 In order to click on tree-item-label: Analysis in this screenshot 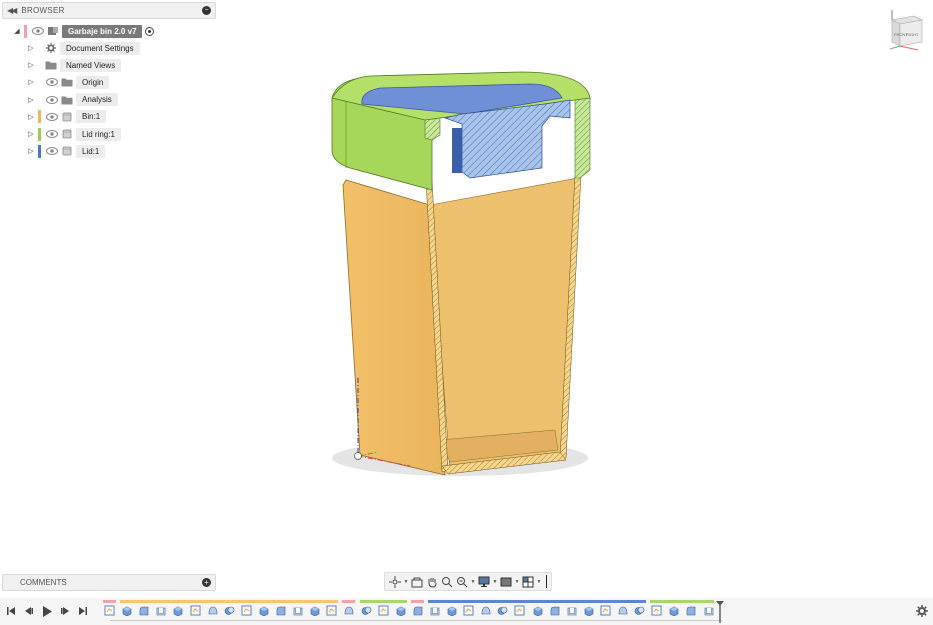, I will do `click(97, 100)`.